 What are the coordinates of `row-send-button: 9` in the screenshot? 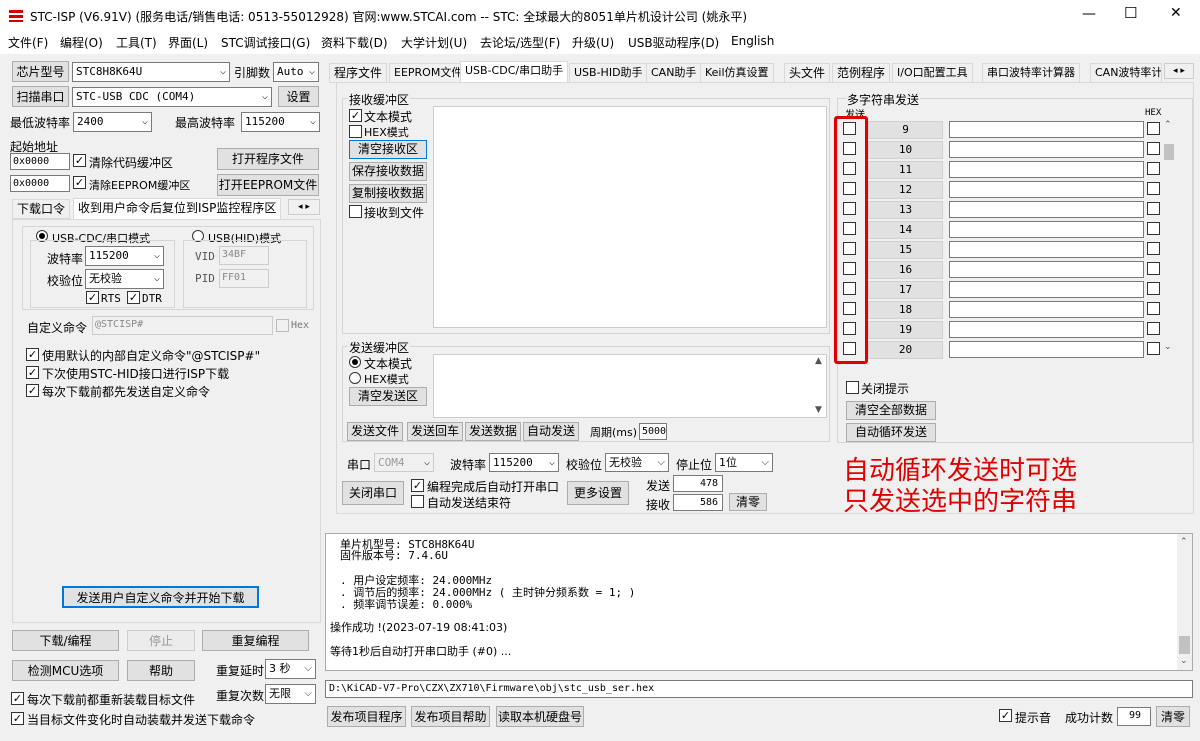 It's located at (905, 130).